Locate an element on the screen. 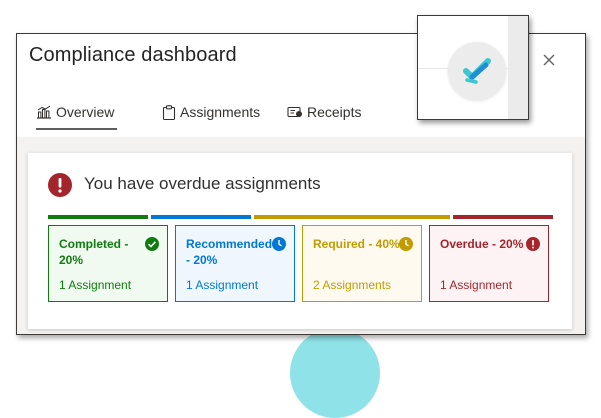 The image size is (601, 418). status-box-recommended: Recommended - 20% 1 Assignment is located at coordinates (235, 263).